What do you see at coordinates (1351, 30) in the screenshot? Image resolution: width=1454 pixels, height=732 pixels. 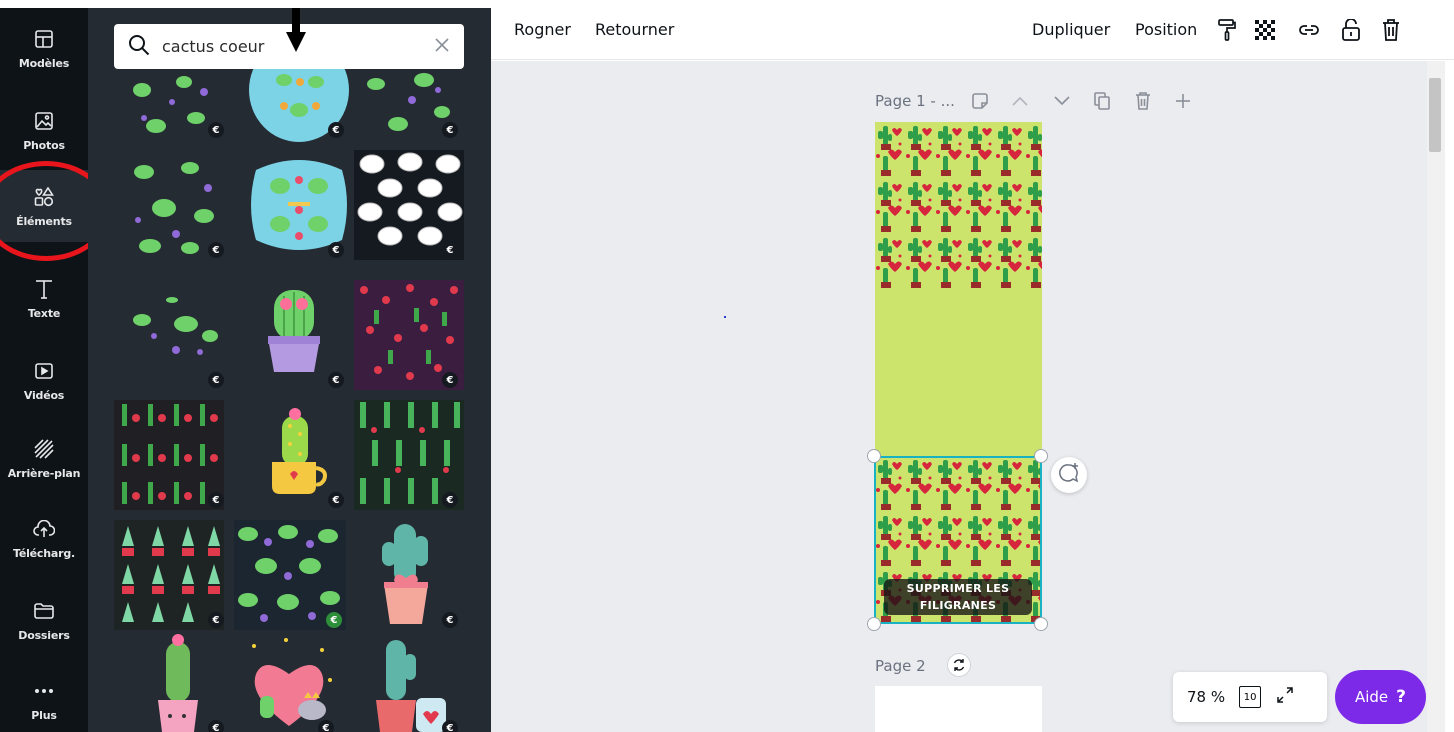 I see `lock-icon` at bounding box center [1351, 30].